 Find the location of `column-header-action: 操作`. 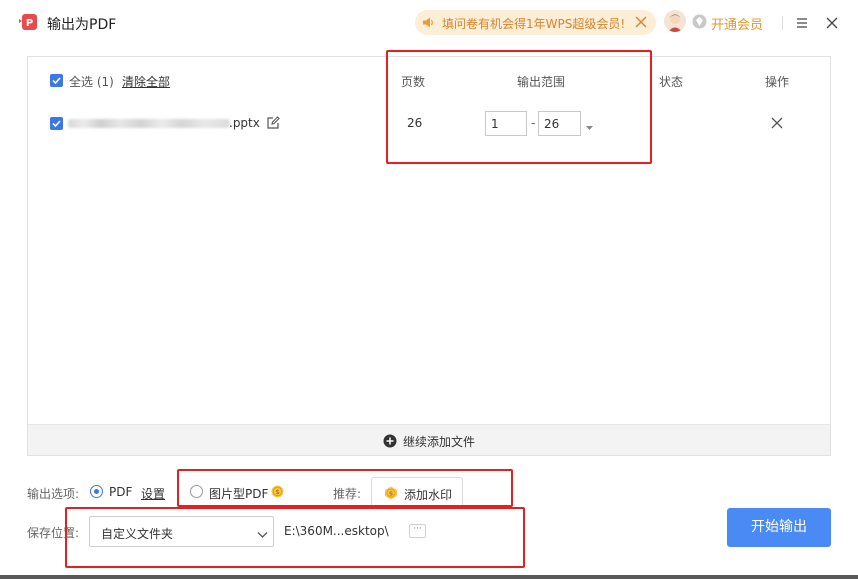

column-header-action: 操作 is located at coordinates (777, 82).